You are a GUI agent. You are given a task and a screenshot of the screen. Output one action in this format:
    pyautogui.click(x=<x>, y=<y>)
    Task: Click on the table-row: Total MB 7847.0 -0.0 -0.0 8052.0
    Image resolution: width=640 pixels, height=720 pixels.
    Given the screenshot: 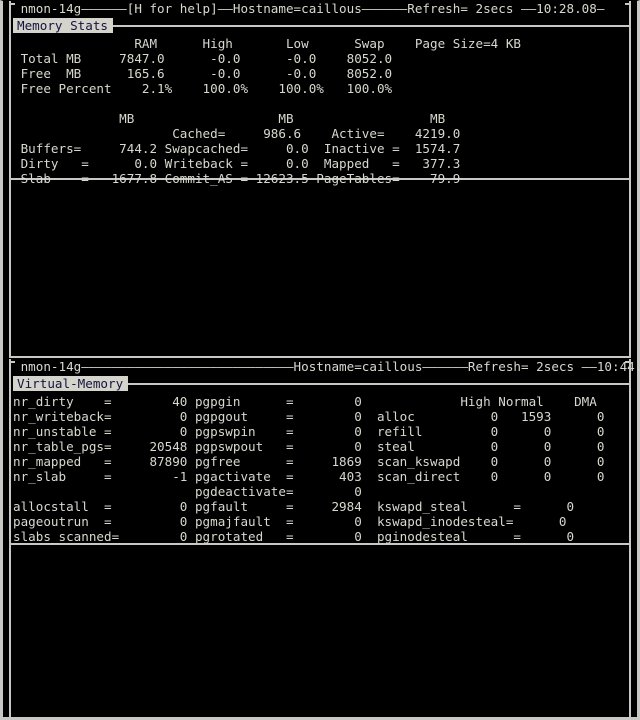 What is the action you would take?
    pyautogui.click(x=203, y=58)
    